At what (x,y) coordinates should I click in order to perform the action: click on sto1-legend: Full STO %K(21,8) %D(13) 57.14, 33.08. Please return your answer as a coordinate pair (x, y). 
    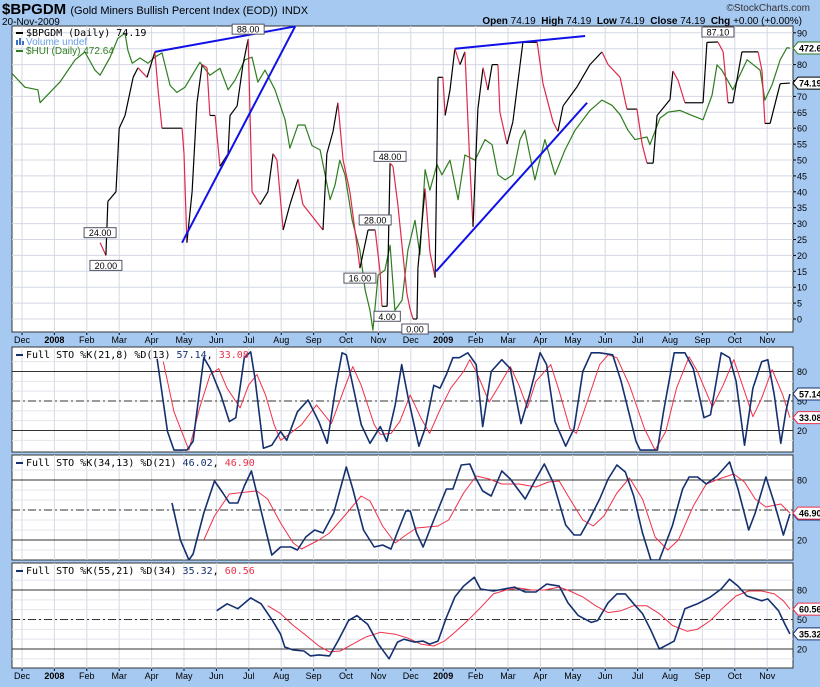
    Looking at the image, I should click on (132, 355).